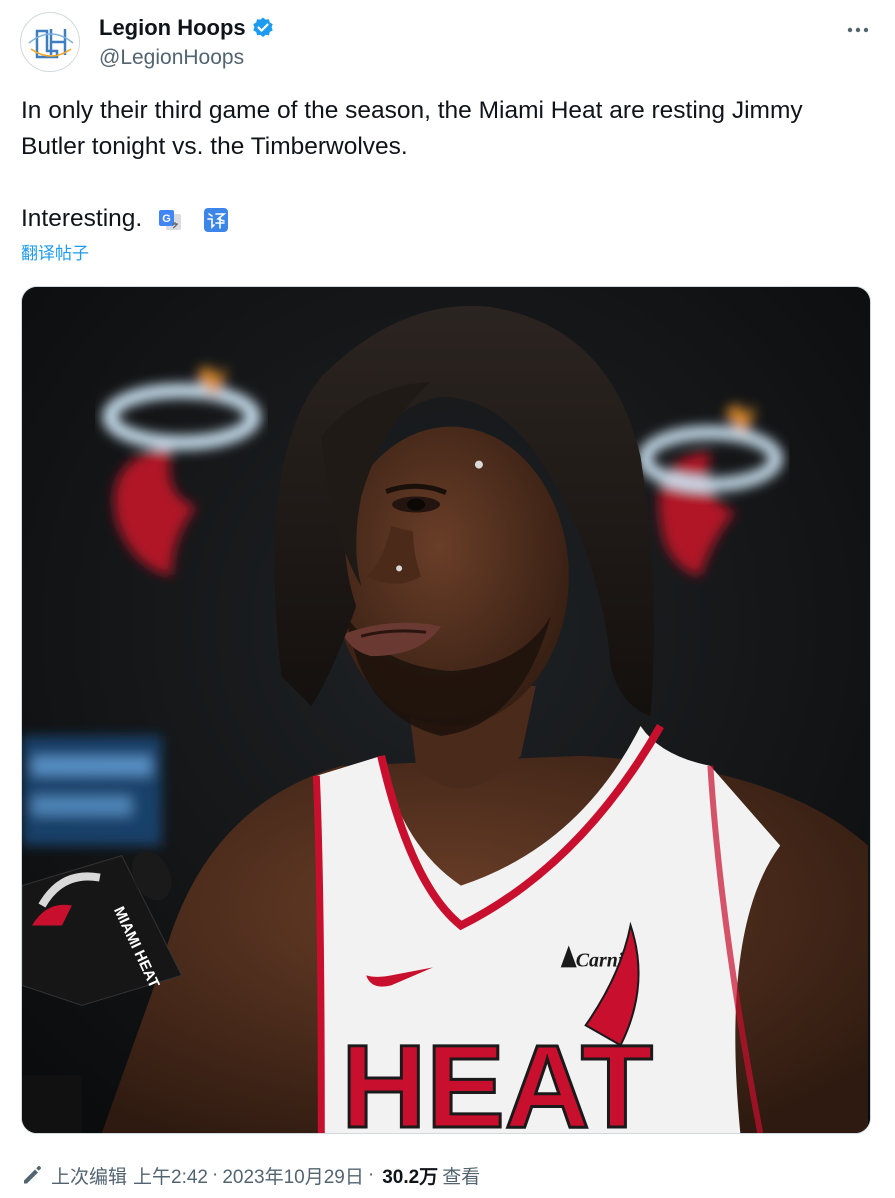 This screenshot has width=895, height=1198. What do you see at coordinates (55, 254) in the screenshot?
I see `translate-post-link: 翻译帖子` at bounding box center [55, 254].